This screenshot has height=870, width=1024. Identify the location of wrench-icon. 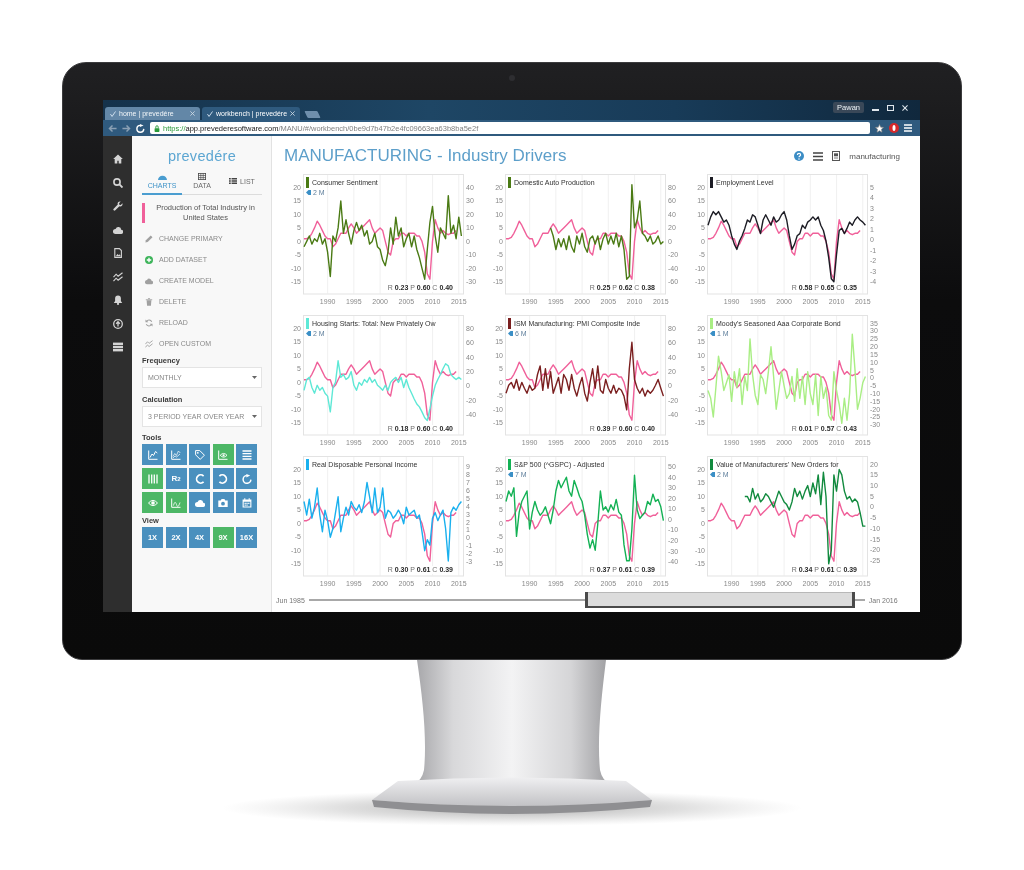
(117, 206).